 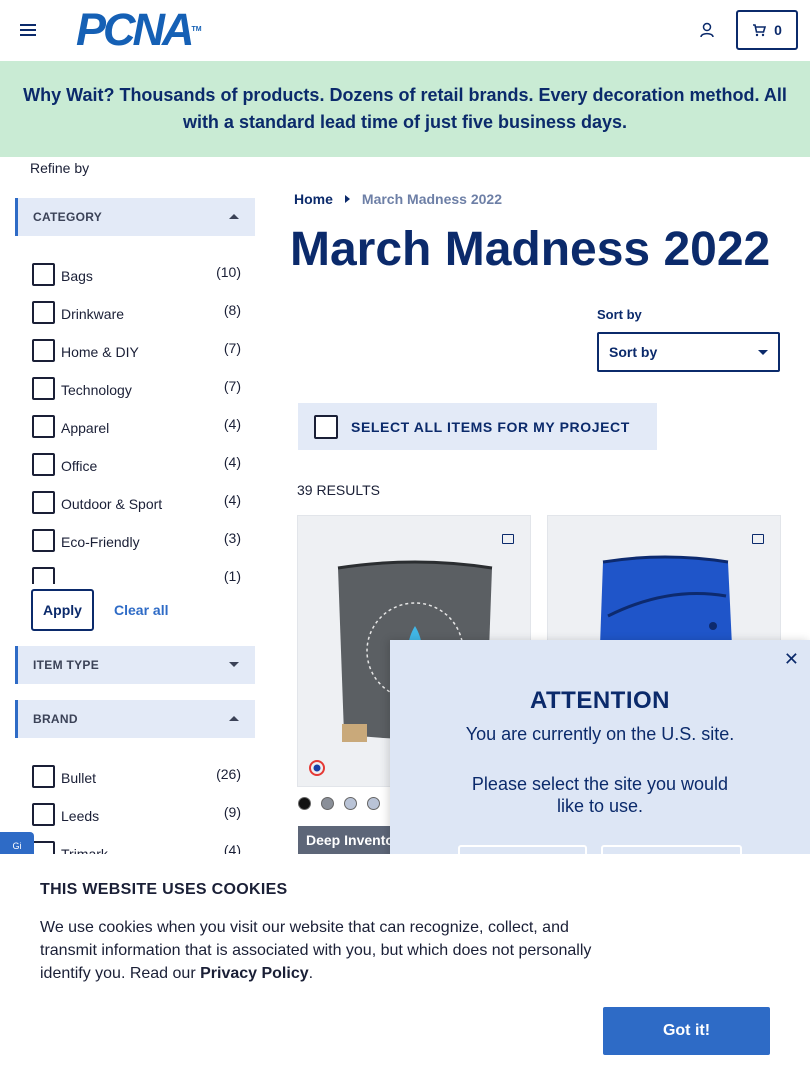 What do you see at coordinates (79, 778) in the screenshot?
I see `brand-label: Bullet` at bounding box center [79, 778].